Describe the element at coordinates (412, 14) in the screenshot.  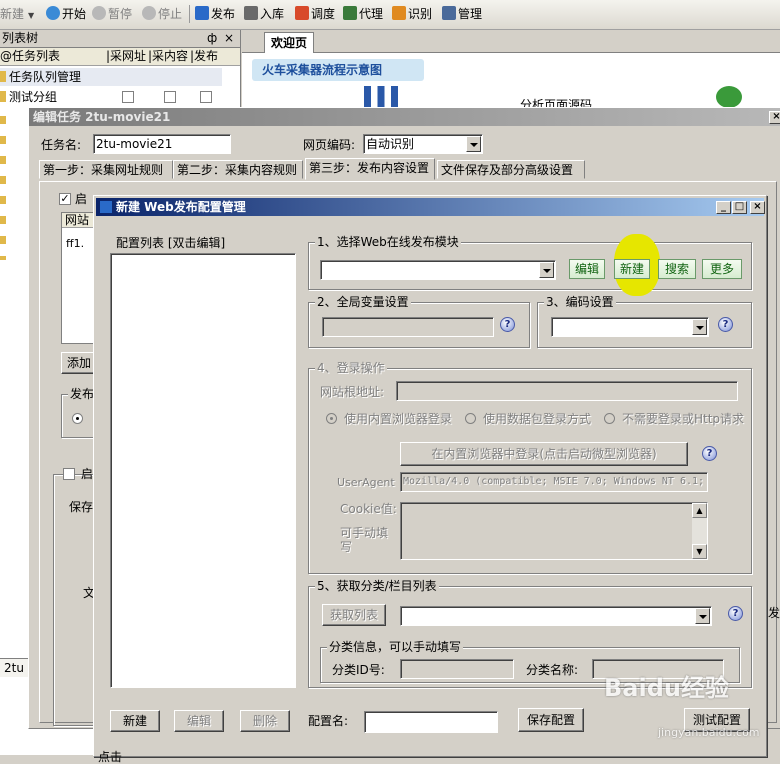
I see `toolbar-ocr-button: 识别` at that location.